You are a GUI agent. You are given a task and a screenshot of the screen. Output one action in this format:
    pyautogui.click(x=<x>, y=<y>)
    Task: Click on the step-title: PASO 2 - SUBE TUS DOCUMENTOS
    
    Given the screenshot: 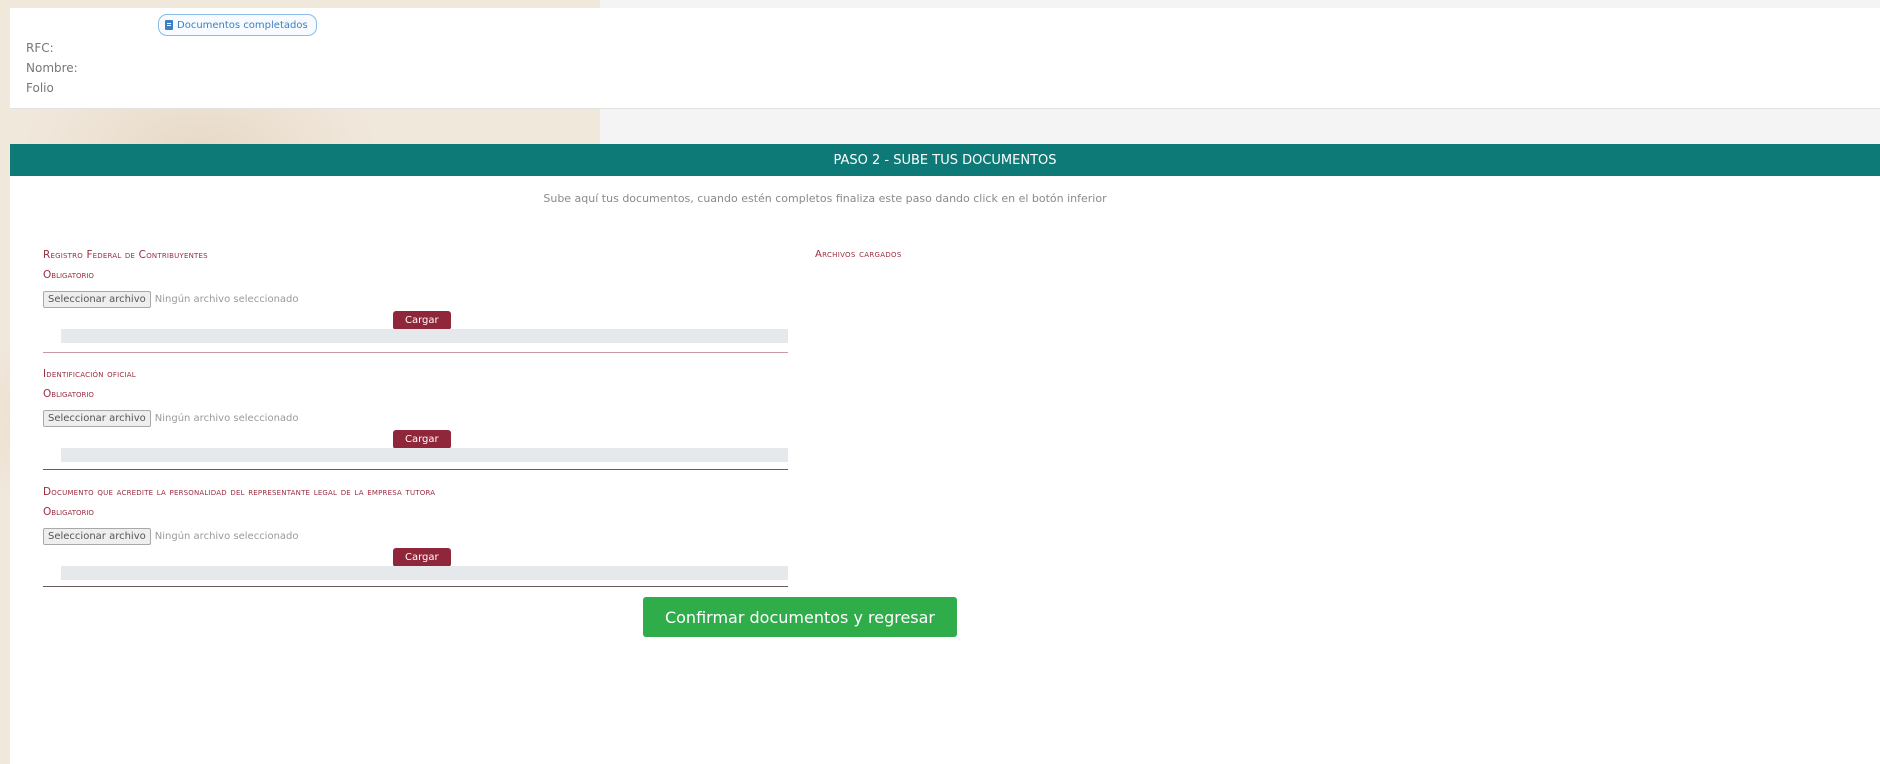 What is the action you would take?
    pyautogui.click(x=945, y=160)
    